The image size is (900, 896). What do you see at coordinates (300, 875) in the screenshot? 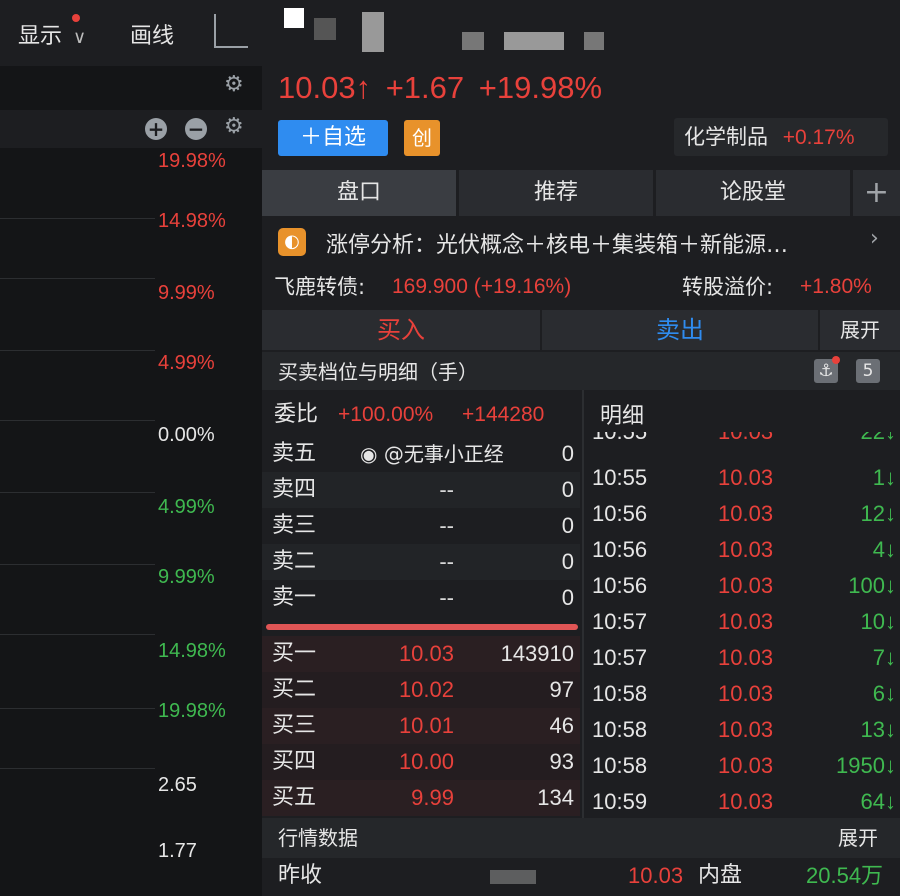
I see `prev-close-label: 昨收` at bounding box center [300, 875].